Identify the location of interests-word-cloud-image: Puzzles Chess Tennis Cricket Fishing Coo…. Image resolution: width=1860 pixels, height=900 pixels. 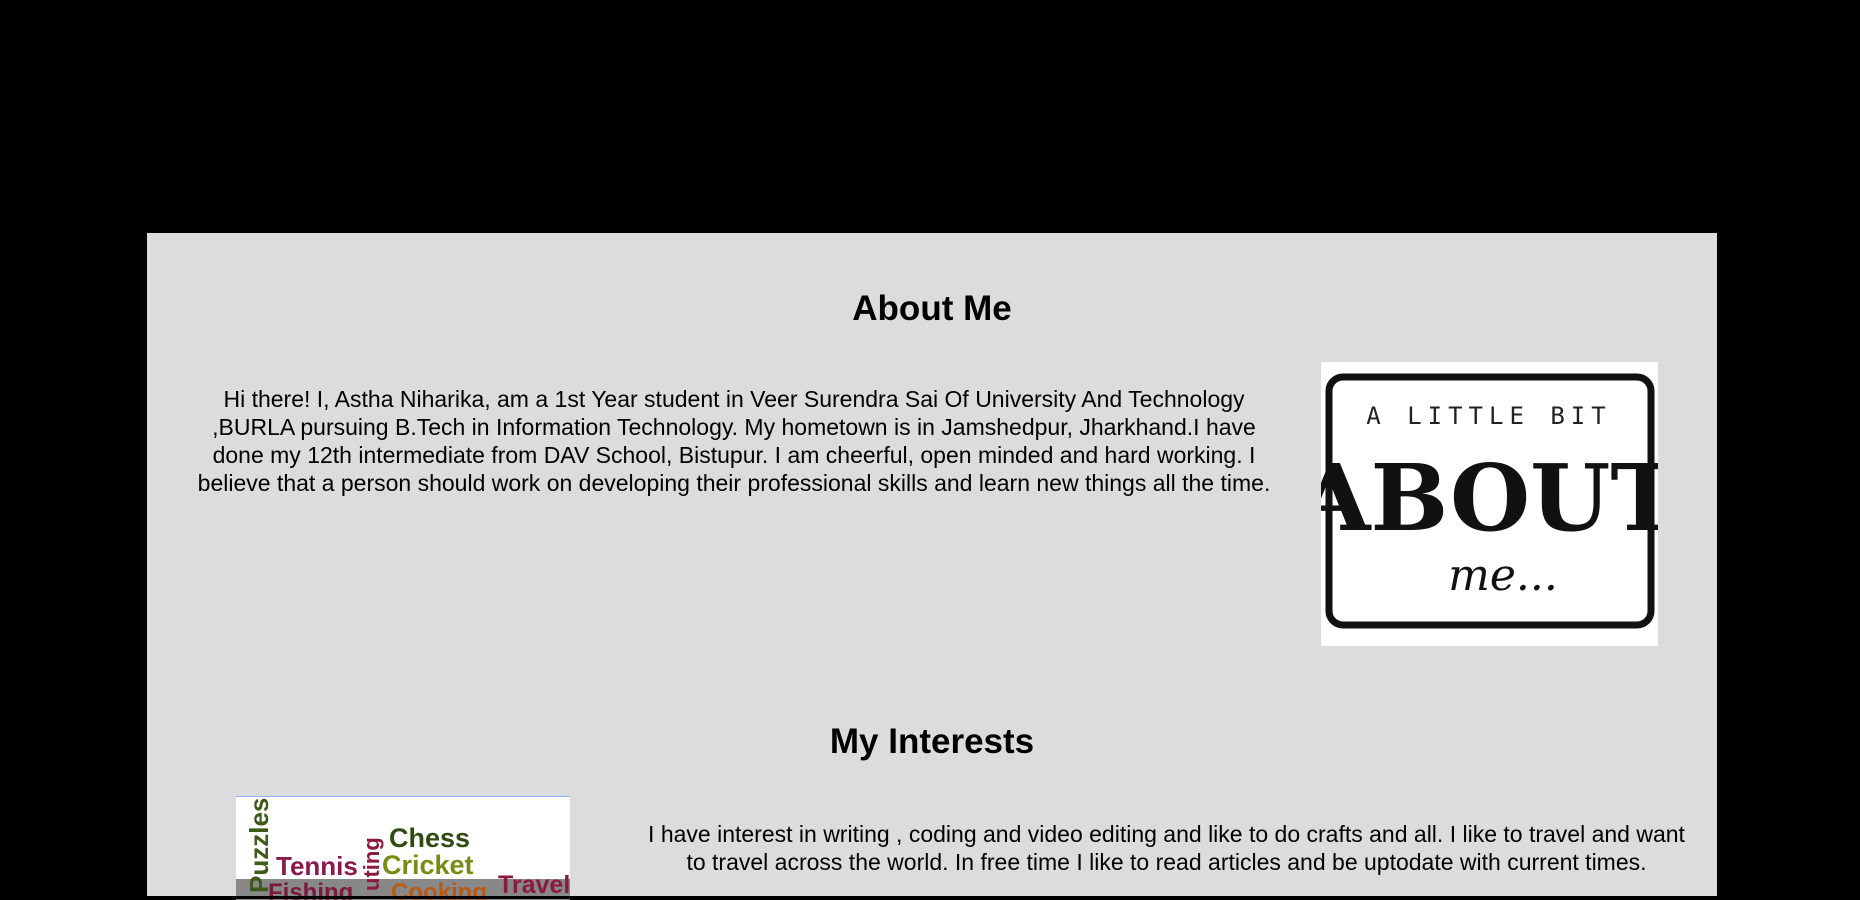
(403, 848).